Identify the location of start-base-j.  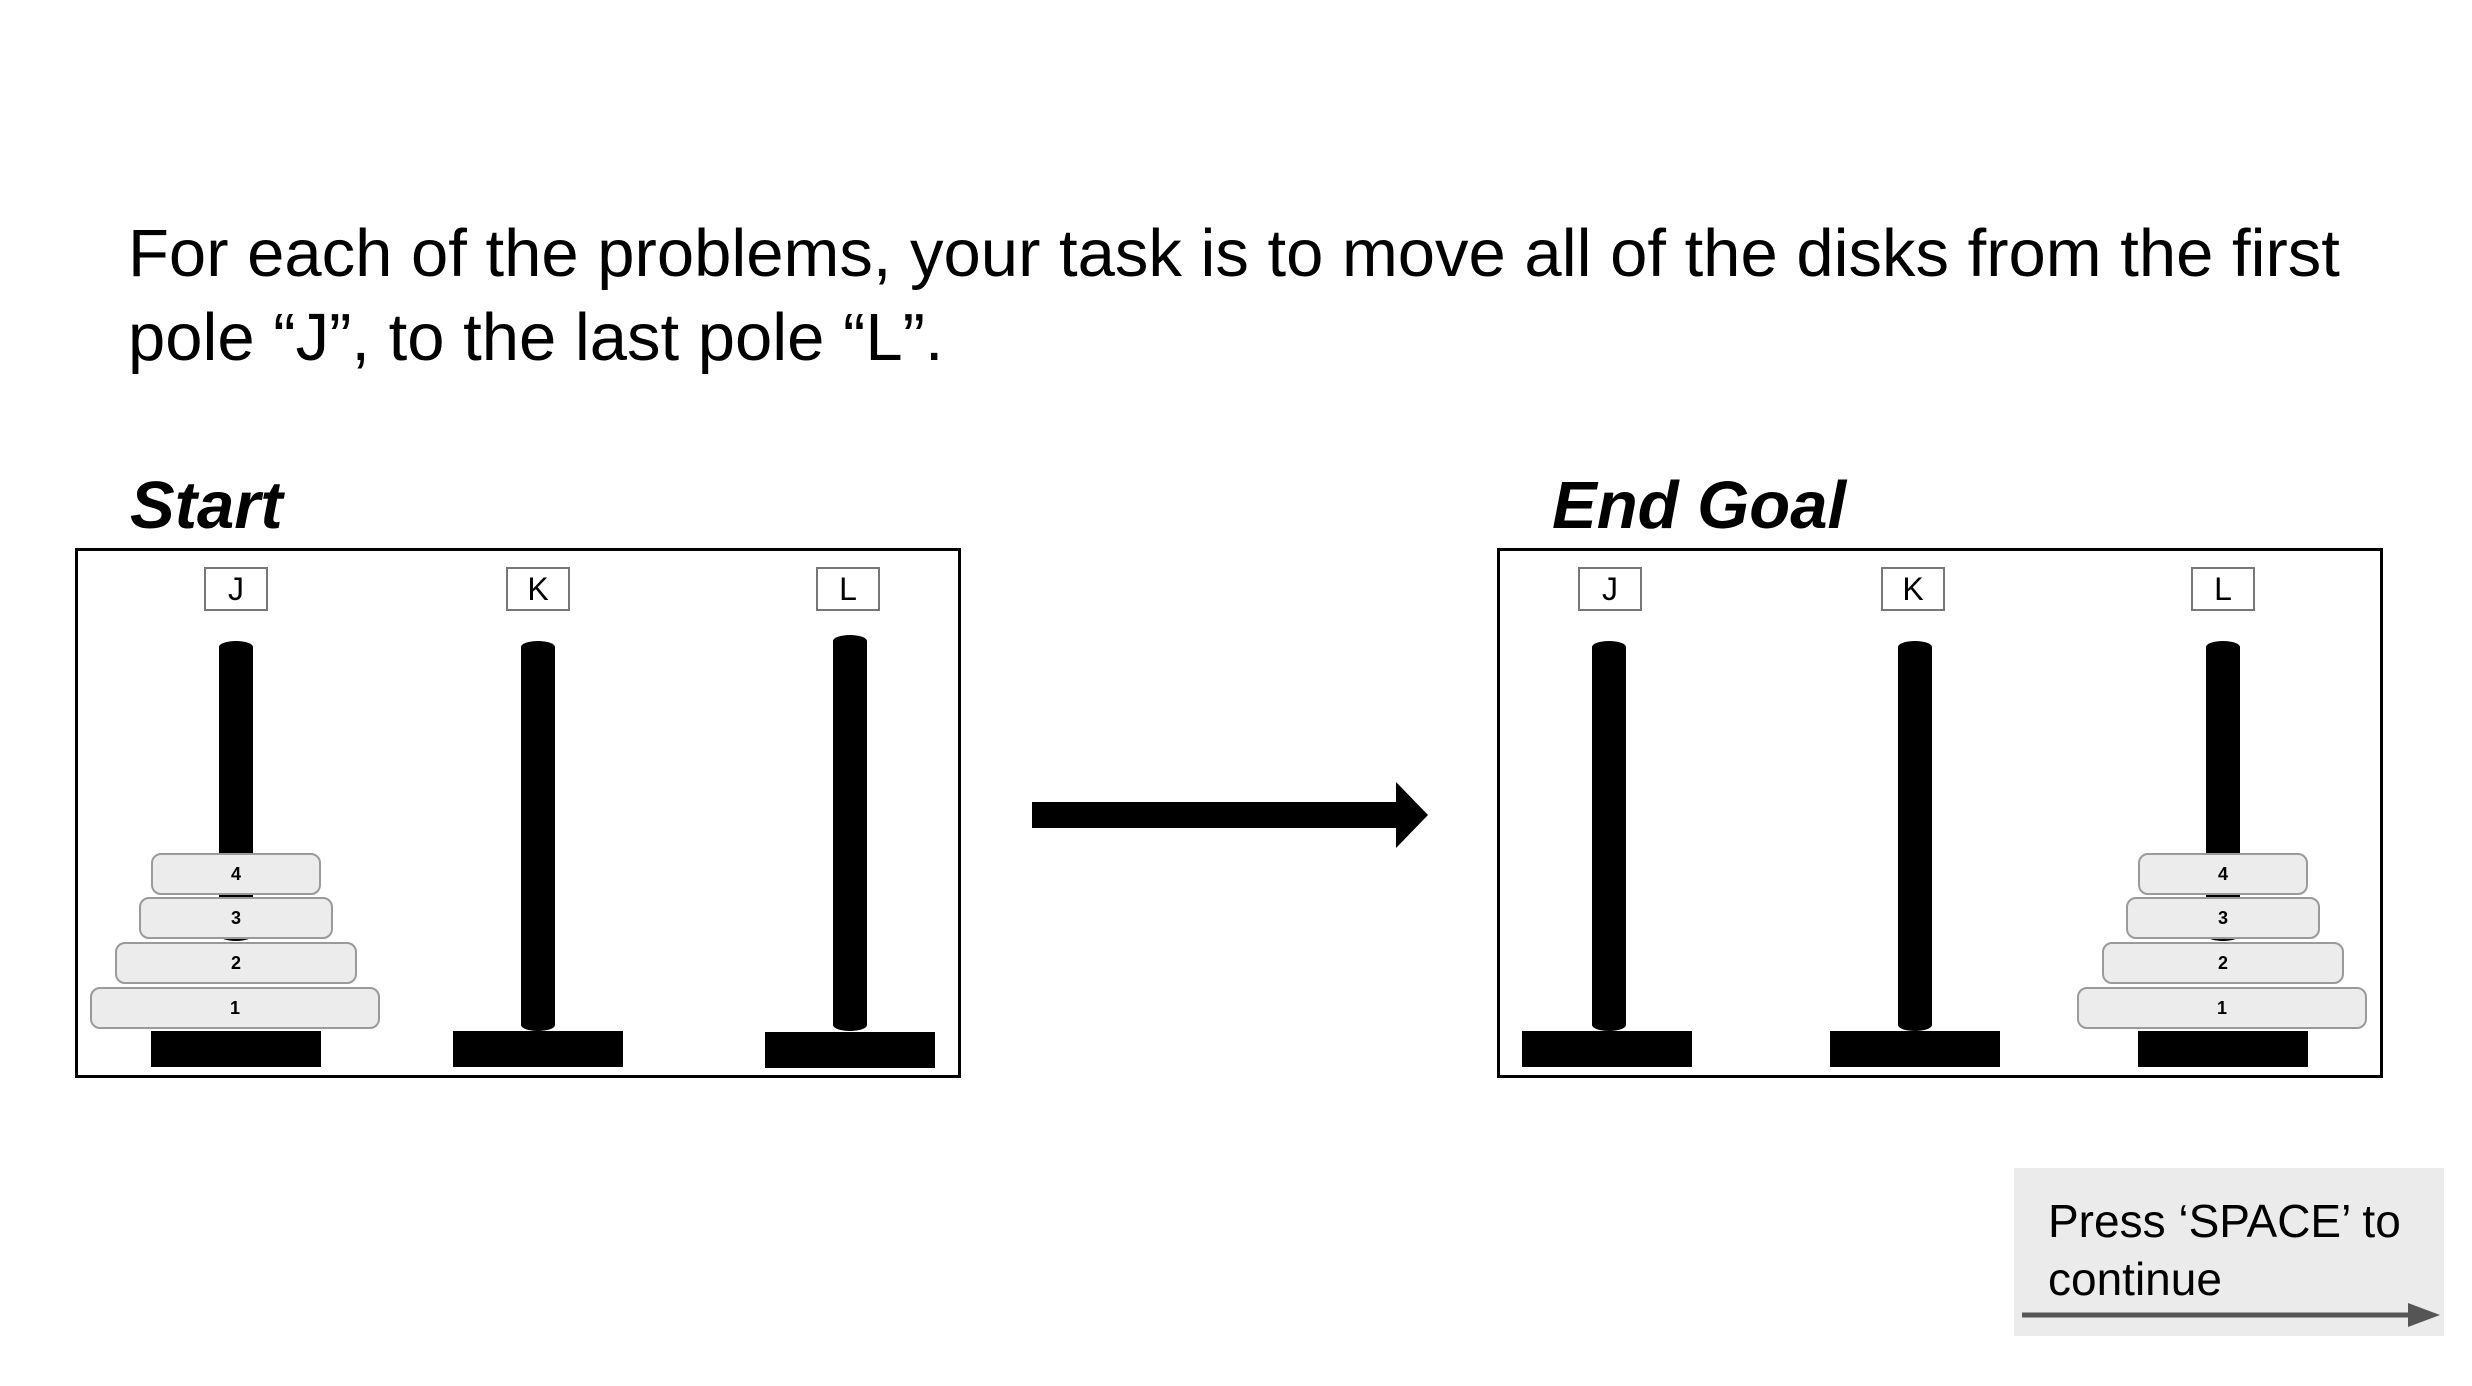
(236, 1049).